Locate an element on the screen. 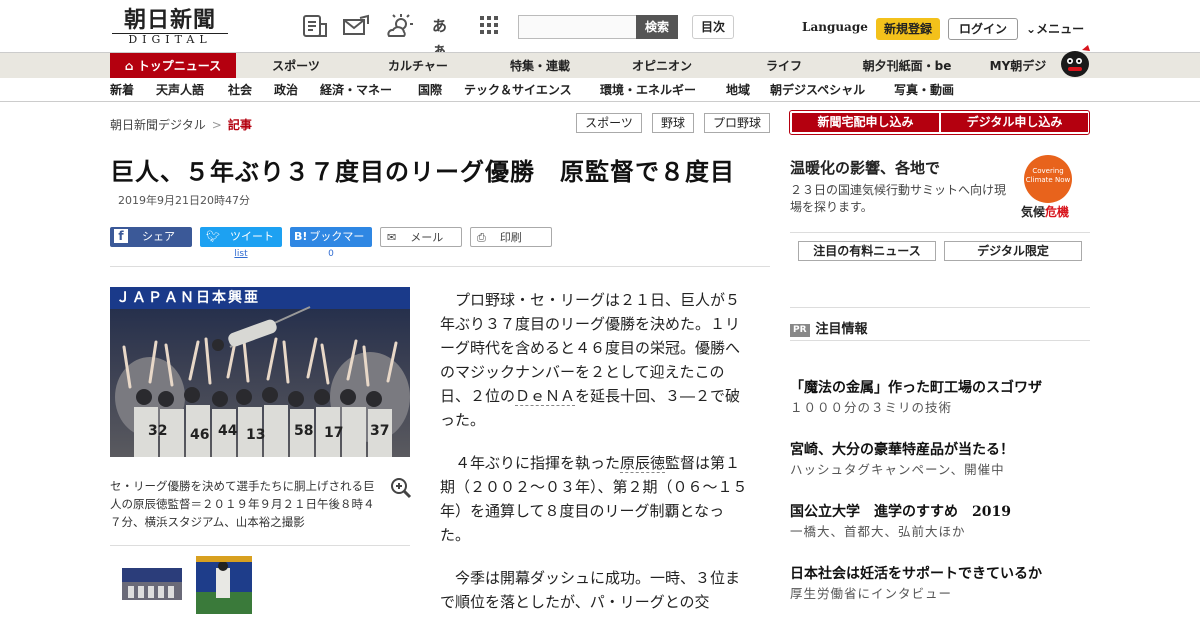  pr-item-title: 国公立大学 進学のすすめ 2019 is located at coordinates (900, 512).